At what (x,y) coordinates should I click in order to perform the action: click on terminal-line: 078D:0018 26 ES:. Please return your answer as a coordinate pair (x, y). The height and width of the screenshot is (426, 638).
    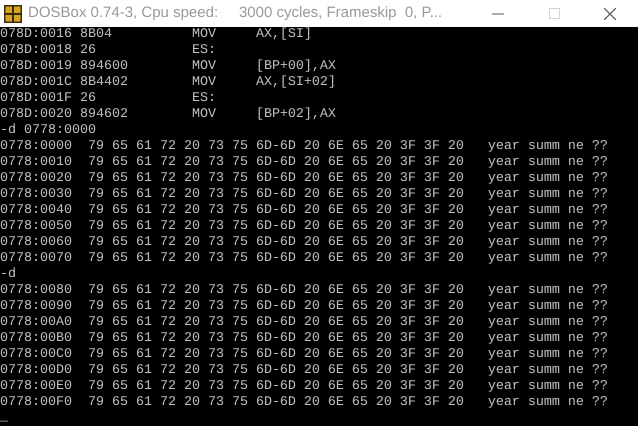
    Looking at the image, I should click on (108, 51).